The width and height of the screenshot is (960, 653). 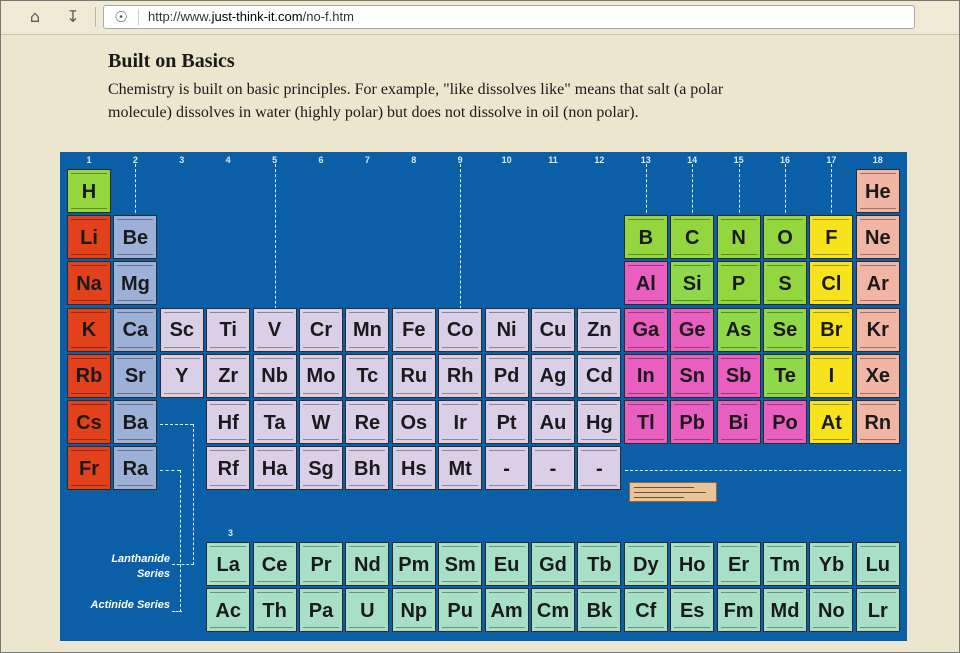 What do you see at coordinates (321, 376) in the screenshot?
I see `element-symbol: Mo` at bounding box center [321, 376].